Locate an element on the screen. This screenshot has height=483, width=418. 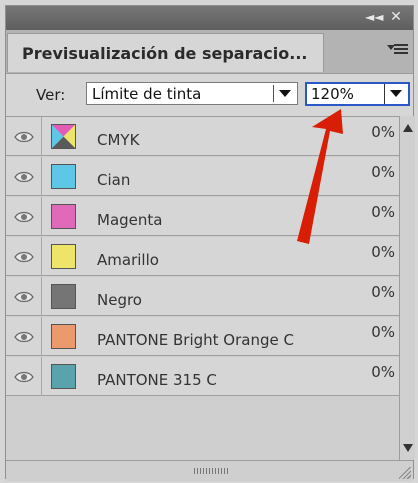
separation-row: Cian 0% is located at coordinates (202, 176).